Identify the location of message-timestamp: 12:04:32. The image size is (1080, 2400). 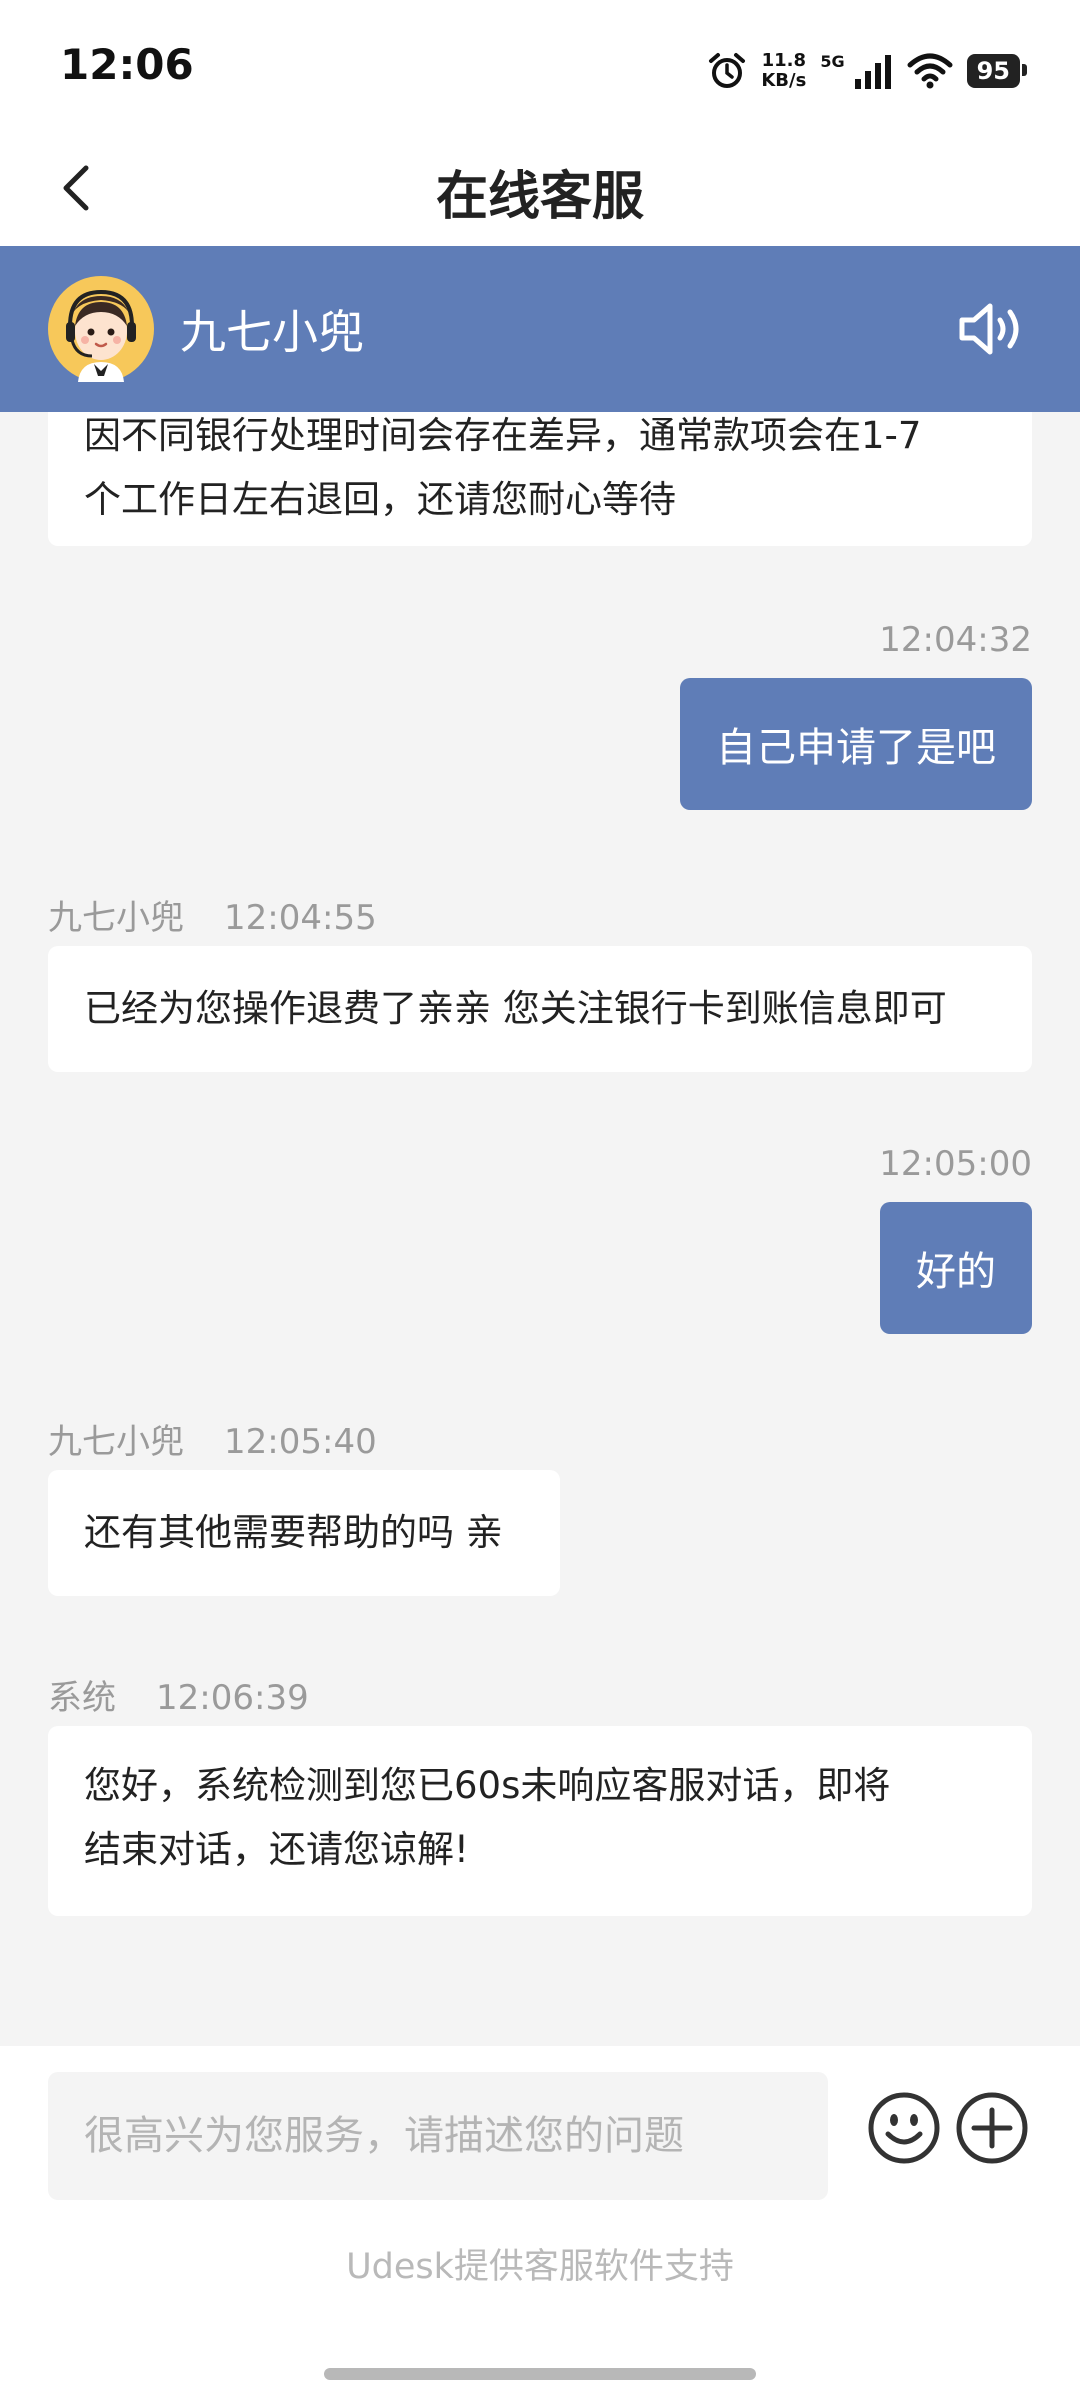
(955, 640).